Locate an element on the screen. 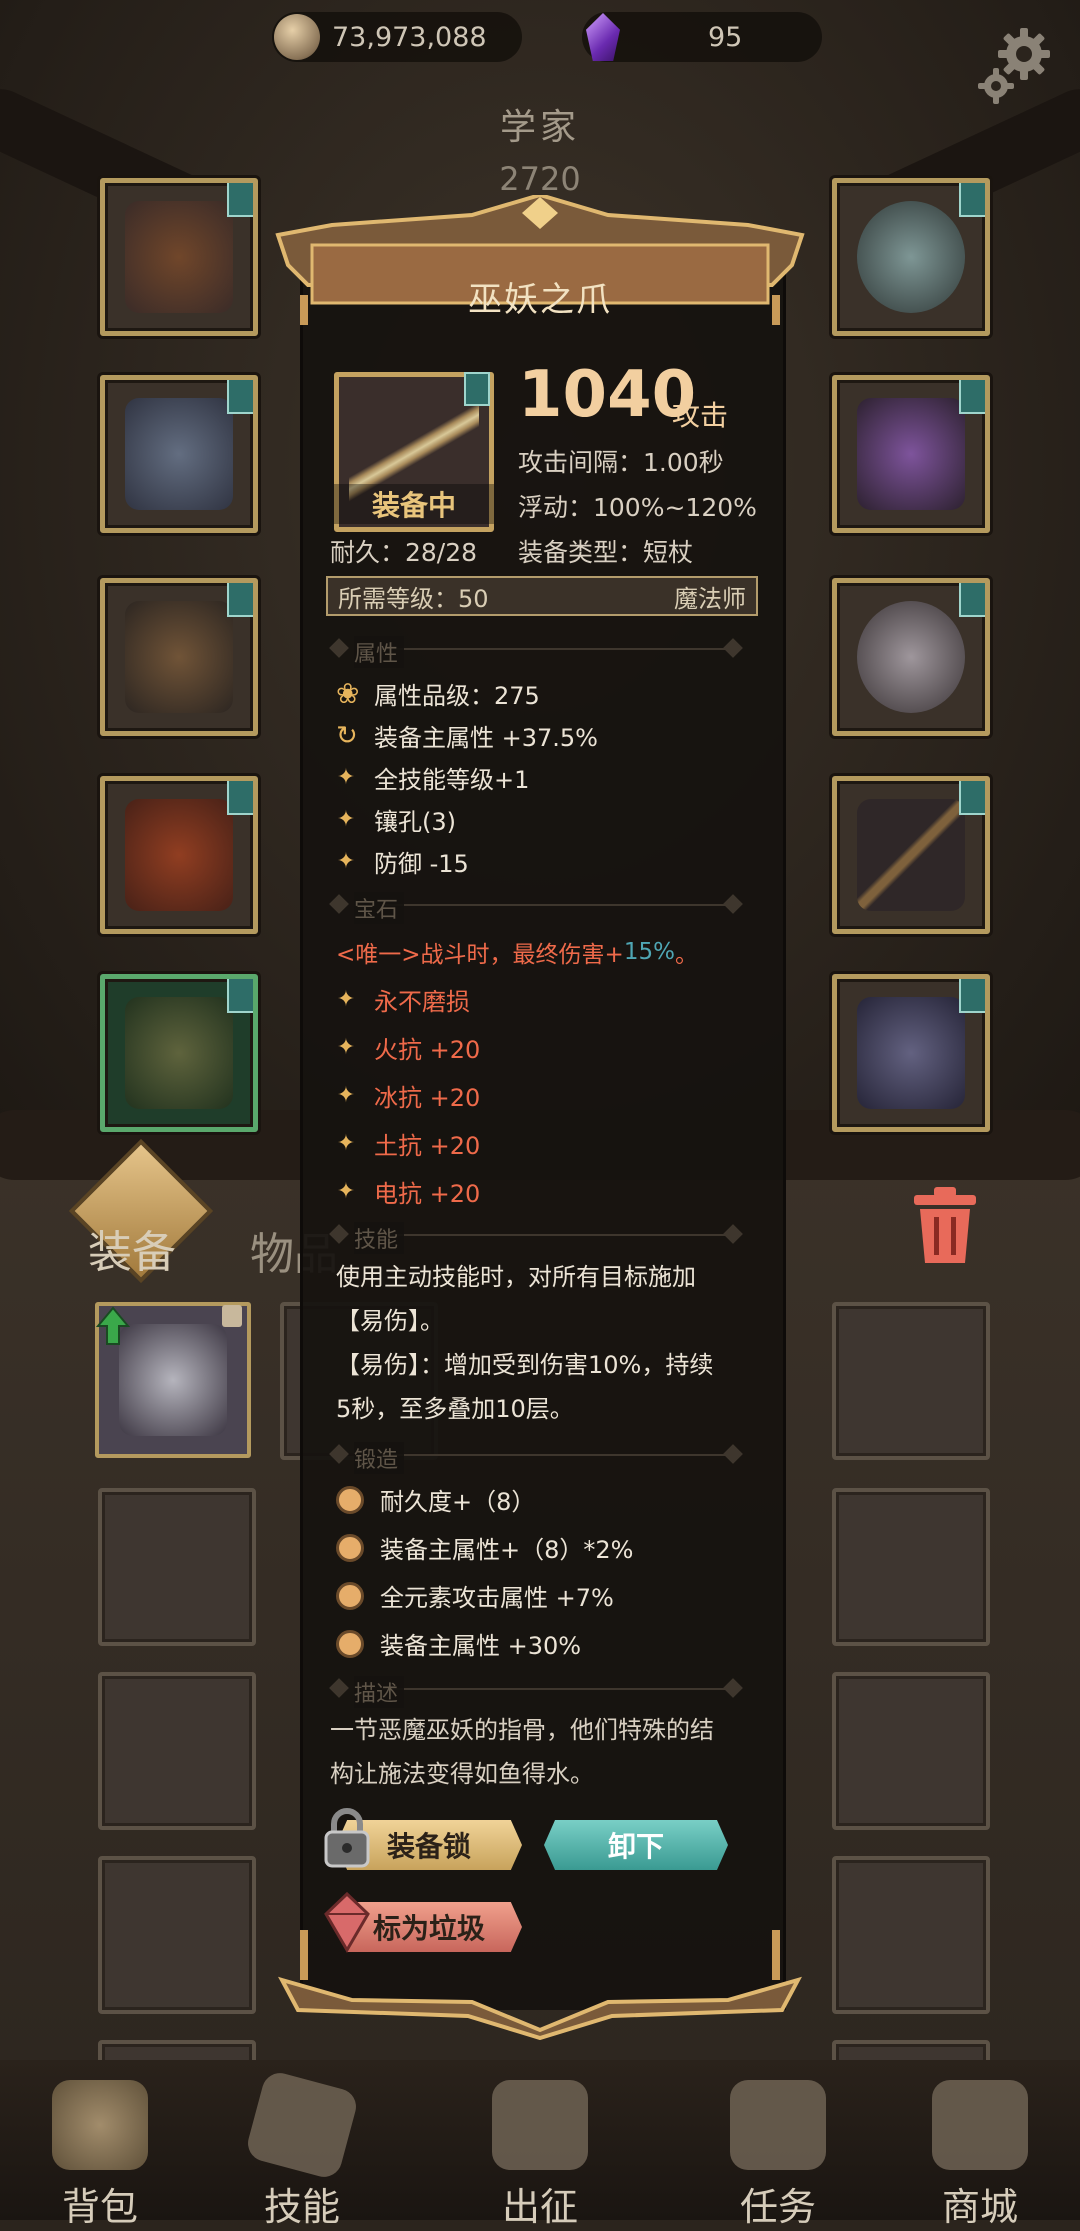 Image resolution: width=1080 pixels, height=2231 pixels. requirement-bar: 所需等级：50 魔法师 is located at coordinates (542, 596).